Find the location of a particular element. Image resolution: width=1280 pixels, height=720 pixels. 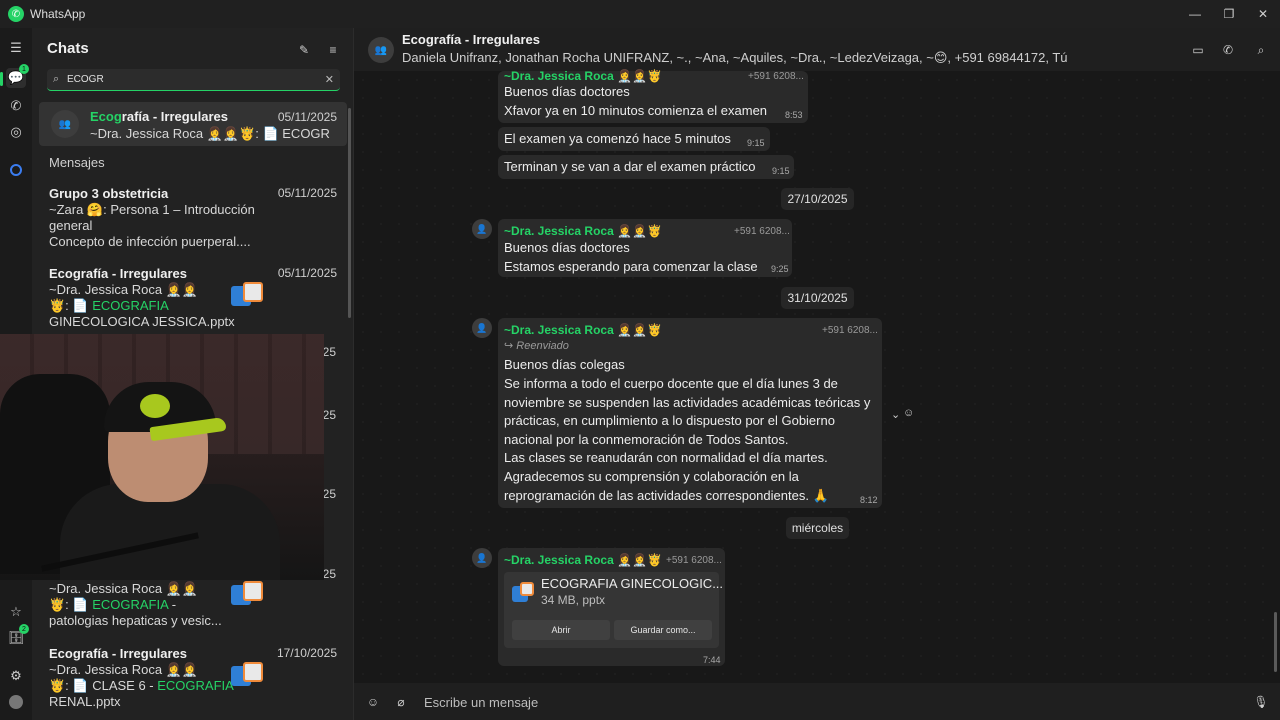

conversation-title: Ecografía - Irregulares is located at coordinates (471, 39).